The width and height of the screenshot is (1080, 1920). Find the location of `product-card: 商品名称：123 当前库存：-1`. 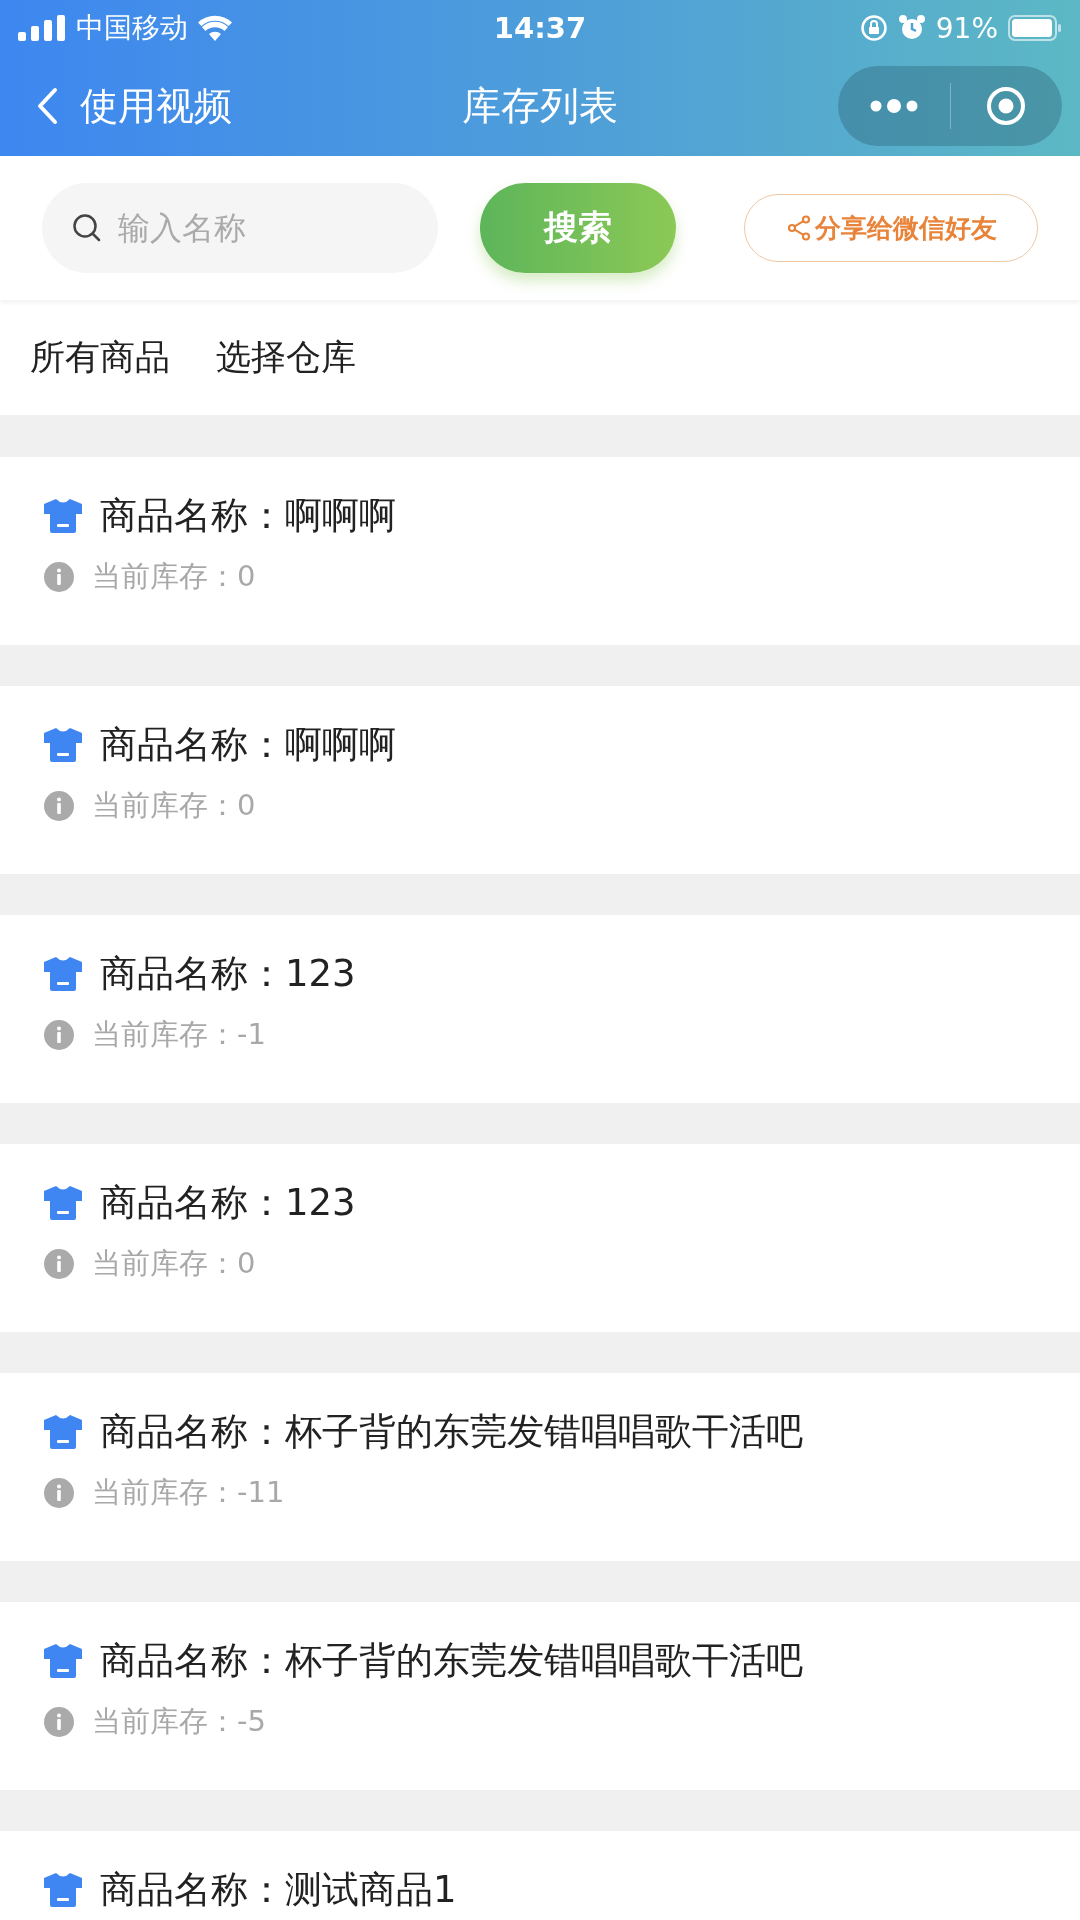

product-card: 商品名称：123 当前库存：-1 is located at coordinates (540, 1009).